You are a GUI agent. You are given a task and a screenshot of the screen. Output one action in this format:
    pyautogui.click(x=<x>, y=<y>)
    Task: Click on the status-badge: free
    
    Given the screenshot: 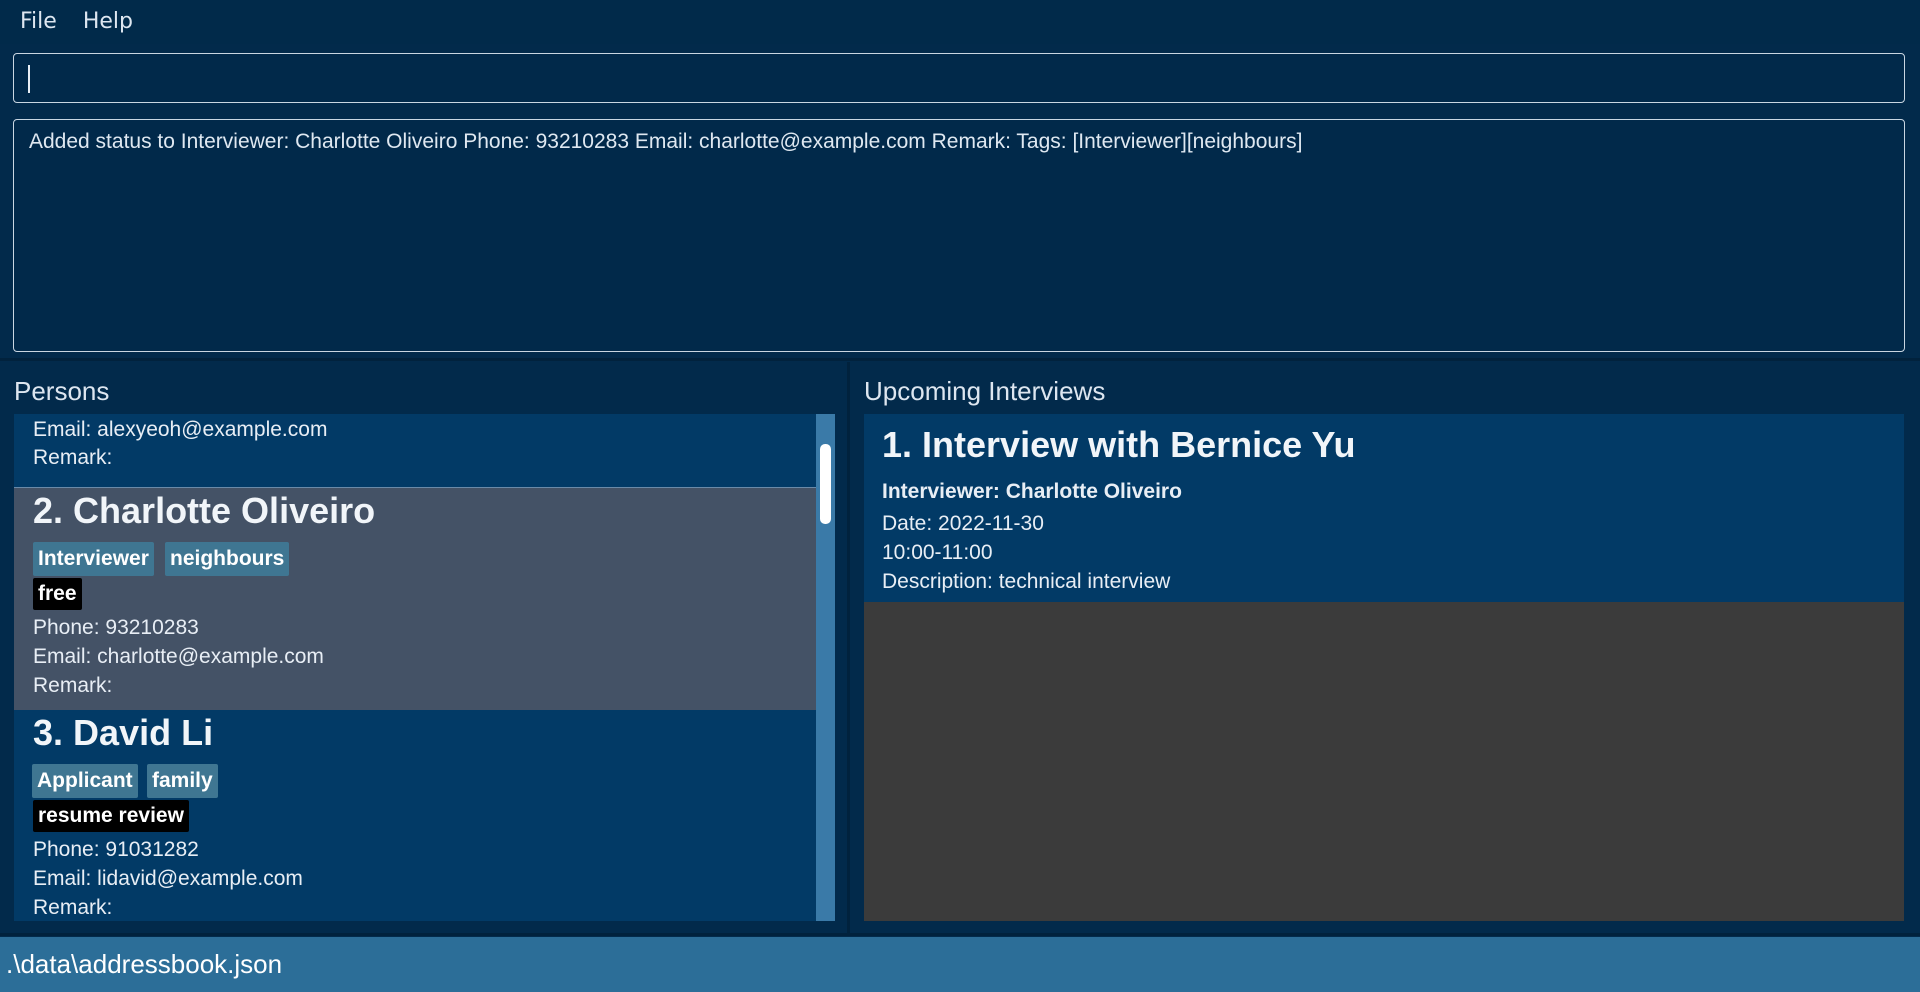 What is the action you would take?
    pyautogui.click(x=57, y=594)
    